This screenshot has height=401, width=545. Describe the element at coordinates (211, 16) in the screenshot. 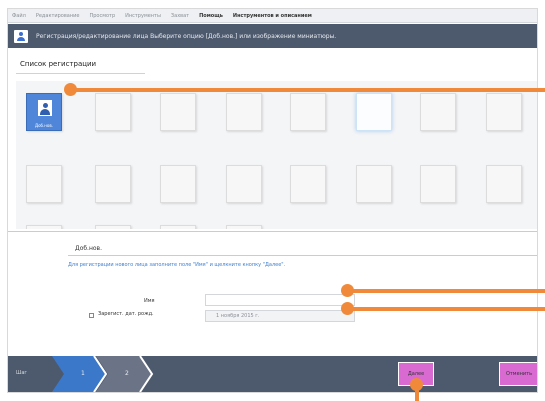

I see `menu-item-help: Помощь` at that location.